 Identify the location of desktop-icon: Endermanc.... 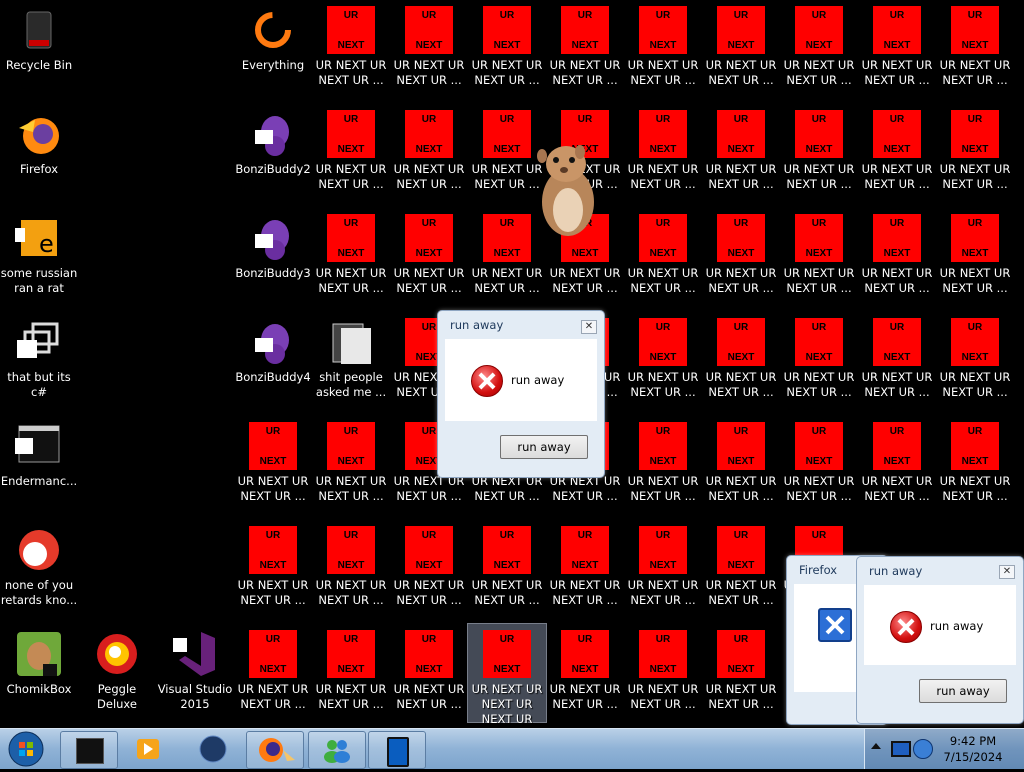
(39, 468).